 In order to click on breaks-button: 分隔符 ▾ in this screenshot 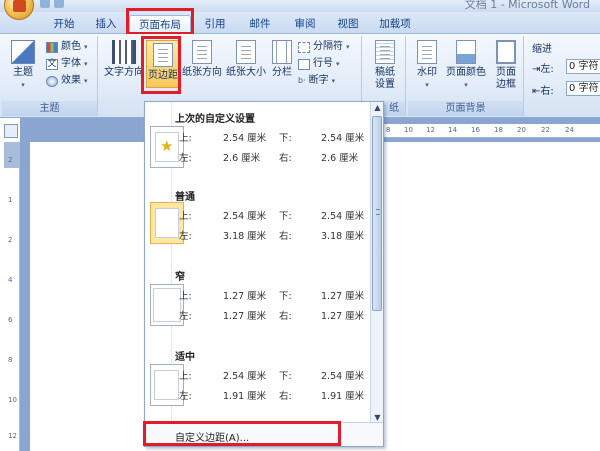, I will do `click(324, 47)`.